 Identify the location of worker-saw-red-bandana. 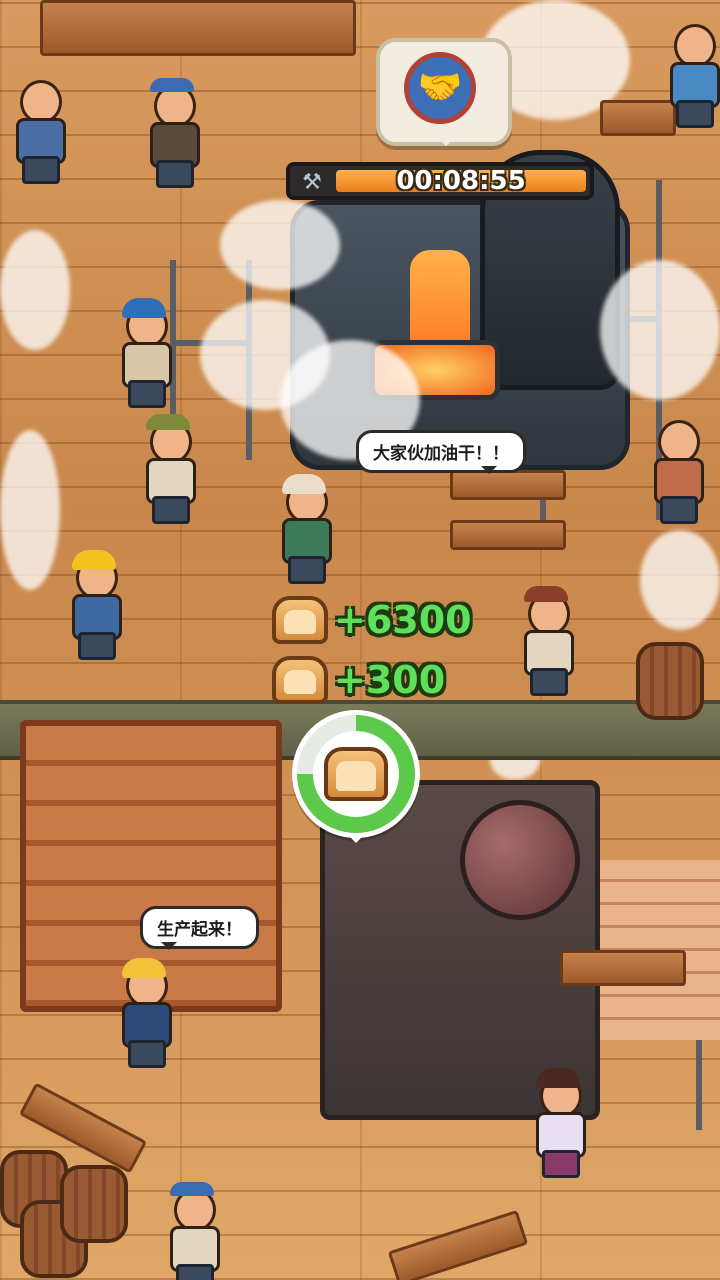
(546, 641).